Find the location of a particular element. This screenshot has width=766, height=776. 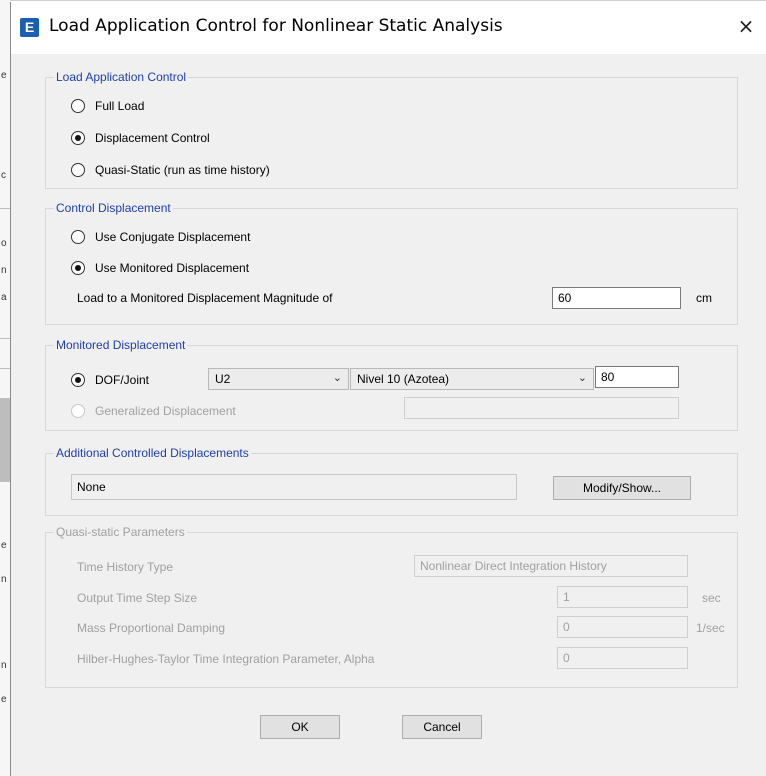

time-history-type-label: Time History Type is located at coordinates (125, 567).